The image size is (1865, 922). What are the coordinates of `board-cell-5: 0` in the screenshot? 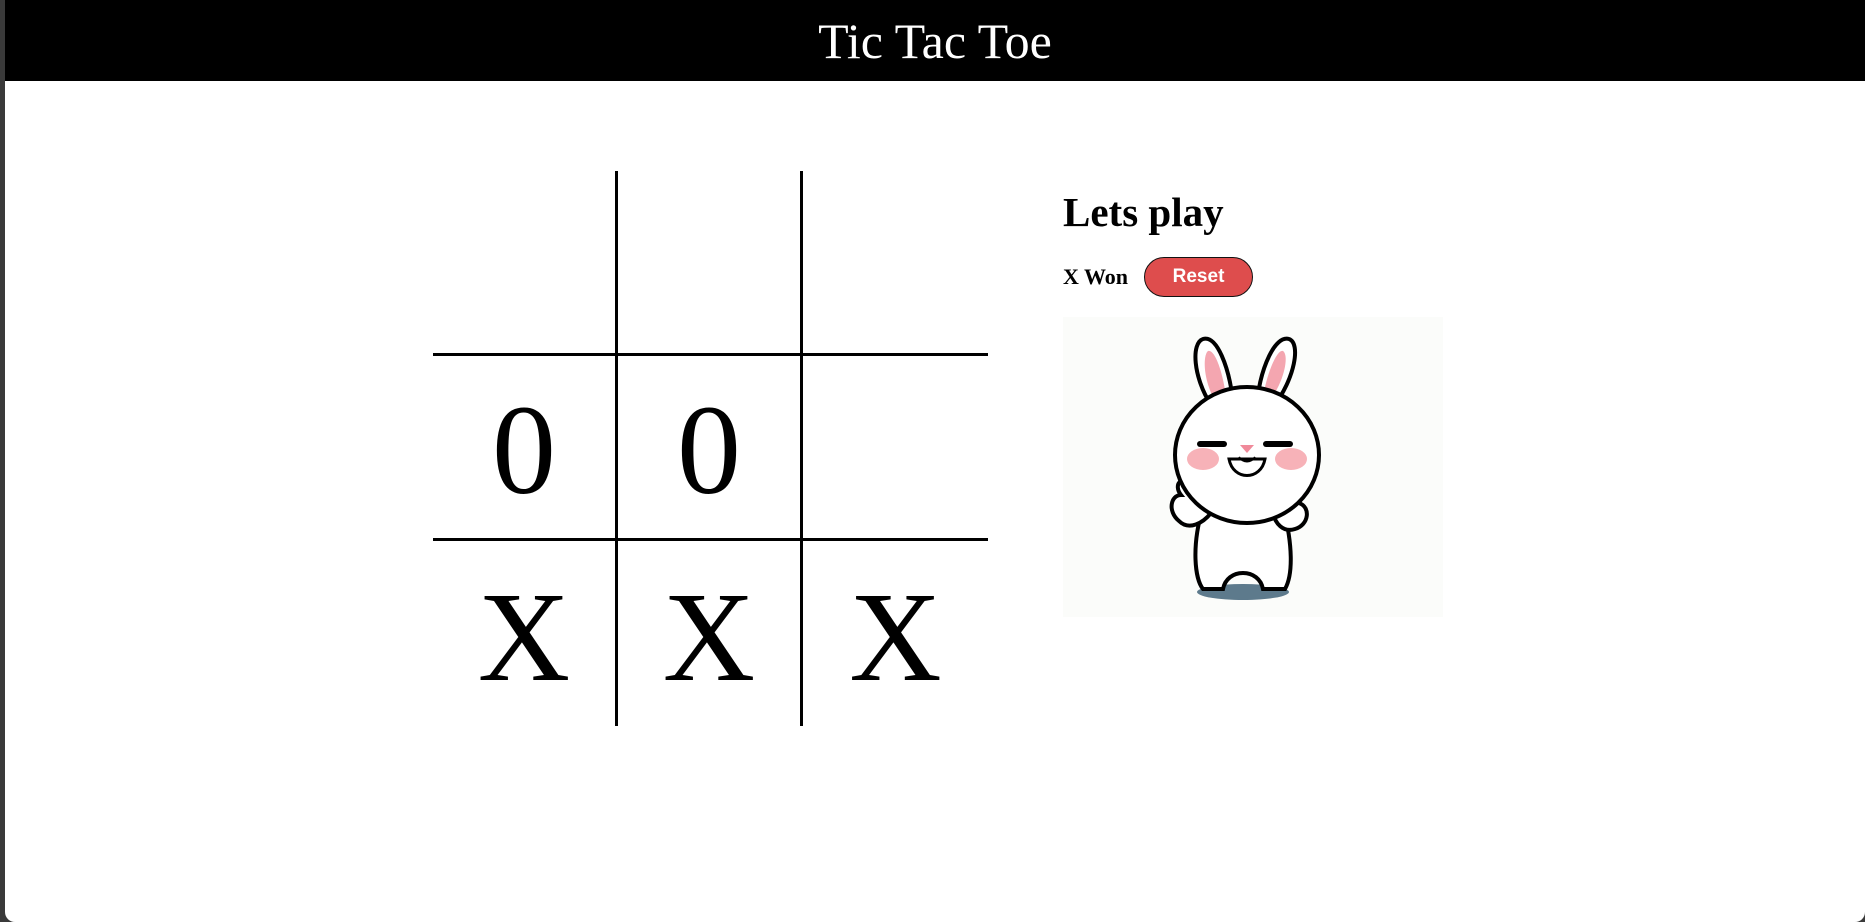 It's located at (710, 448).